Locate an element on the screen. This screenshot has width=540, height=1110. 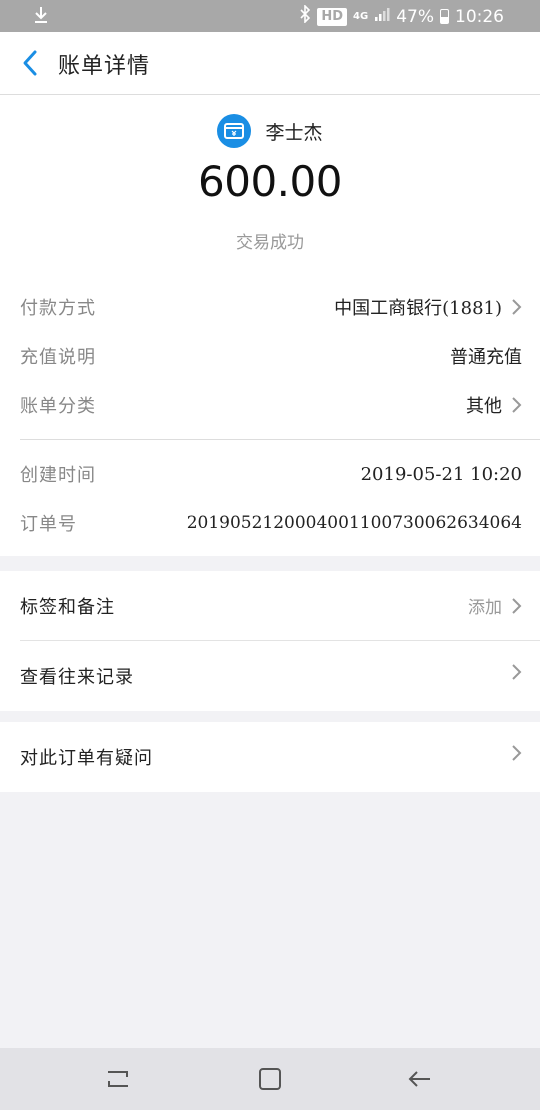
detail-label: 订单号 is located at coordinates (48, 524).